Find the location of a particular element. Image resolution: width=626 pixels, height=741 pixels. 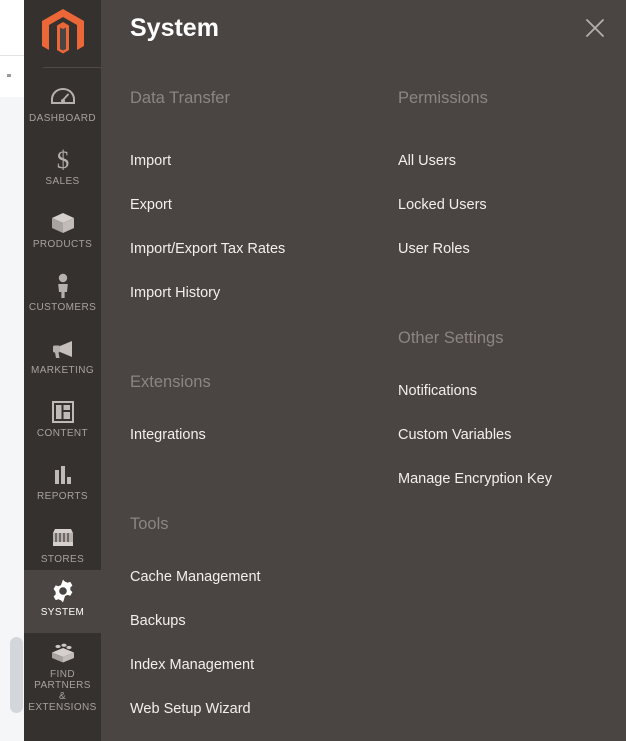

sidebar-item-find-partners-extensions: FIND PARTNERS & EXTENSIONS is located at coordinates (62, 673).